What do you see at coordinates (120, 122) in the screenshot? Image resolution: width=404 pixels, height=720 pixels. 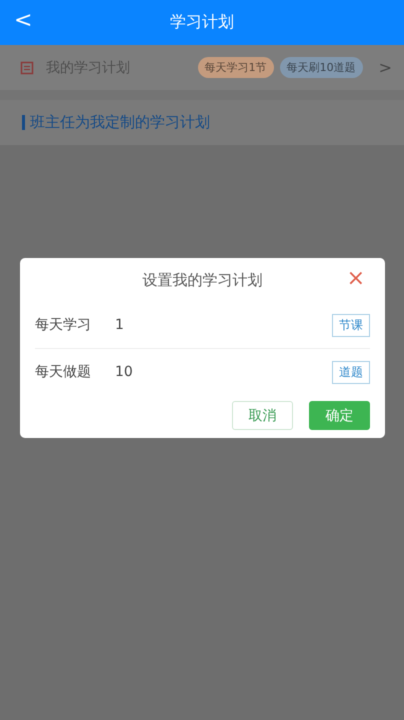 I see `section-title: 班主任为我定制的学习计划` at bounding box center [120, 122].